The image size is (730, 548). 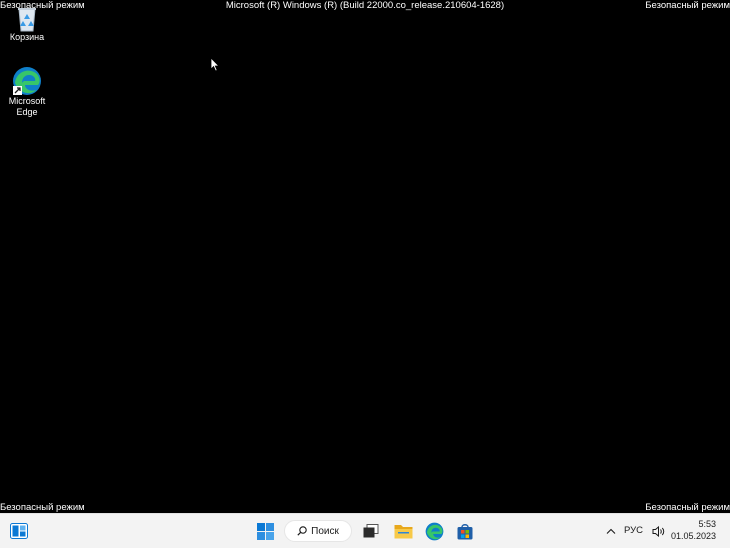 I want to click on file-explorer-button, so click(x=403, y=531).